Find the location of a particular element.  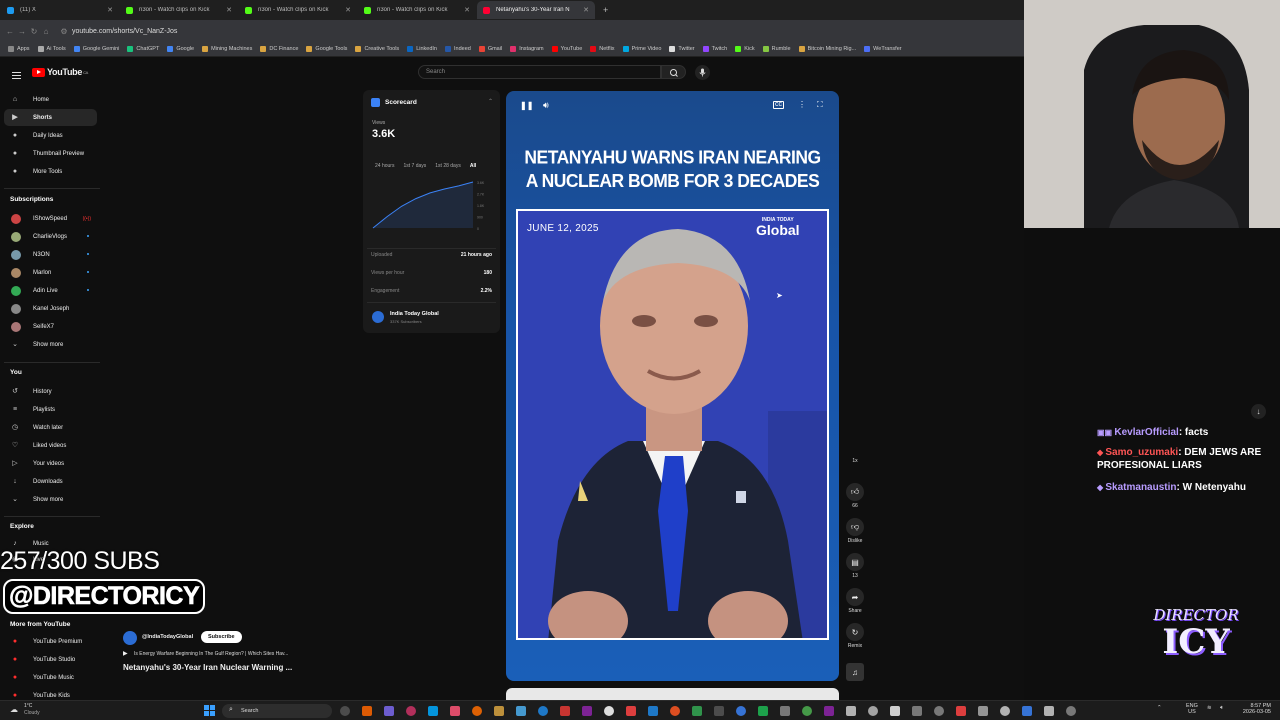

explore-heading: Explore is located at coordinates (22, 526).